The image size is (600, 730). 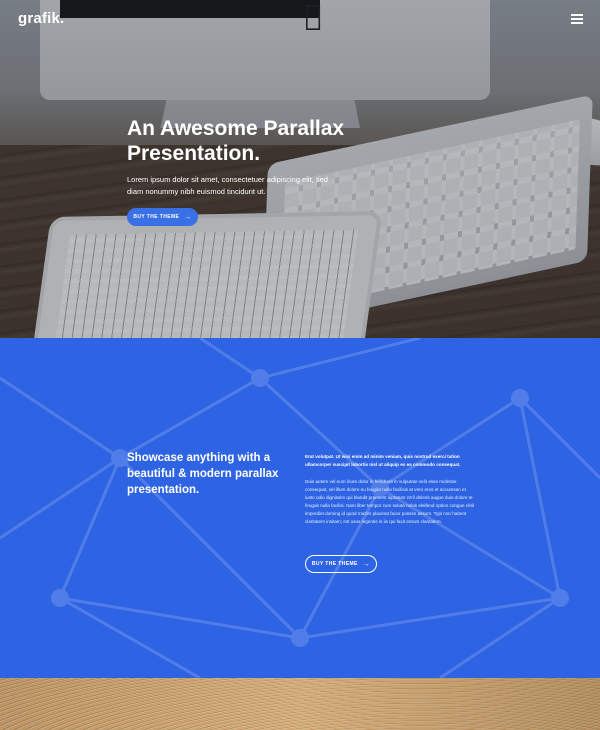 I want to click on showcase-buy-theme-button: Buy the theme →, so click(x=341, y=564).